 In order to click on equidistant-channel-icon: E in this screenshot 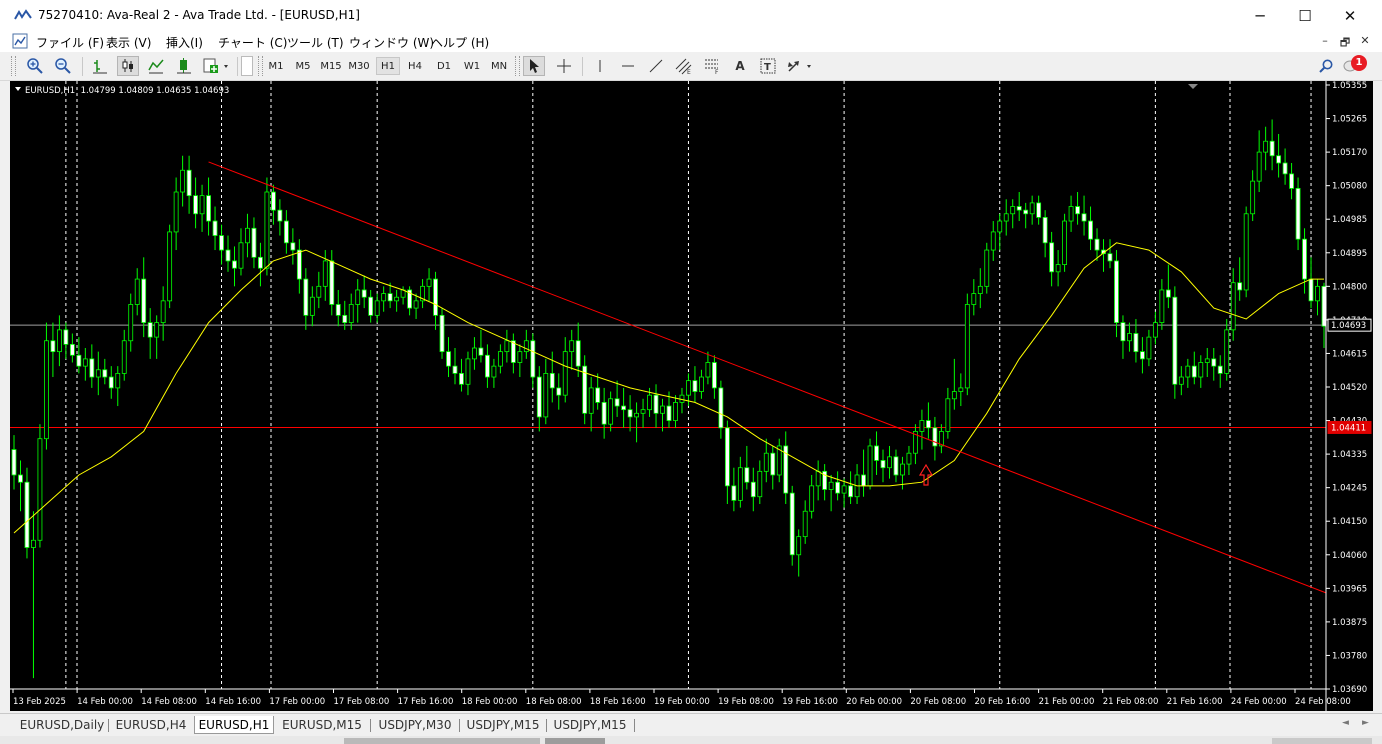, I will do `click(684, 66)`.